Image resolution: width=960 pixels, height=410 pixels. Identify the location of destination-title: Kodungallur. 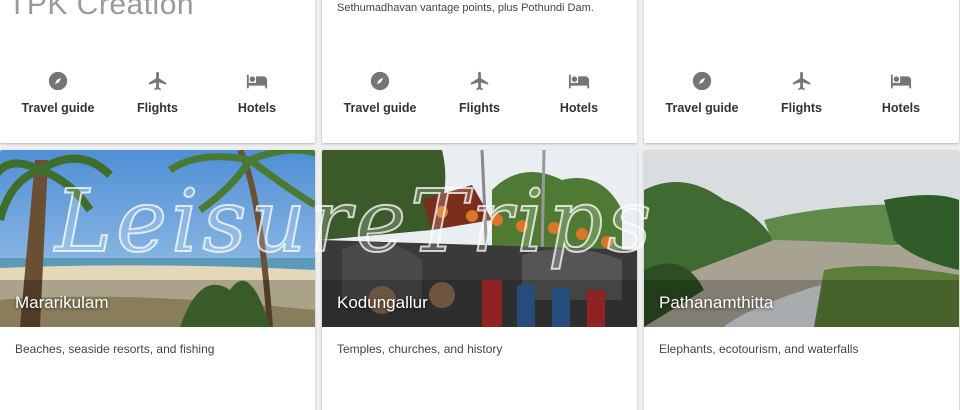
(382, 303).